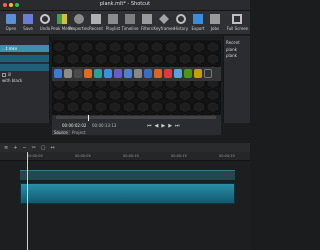  I want to click on full-screen-icon, so click(237, 19).